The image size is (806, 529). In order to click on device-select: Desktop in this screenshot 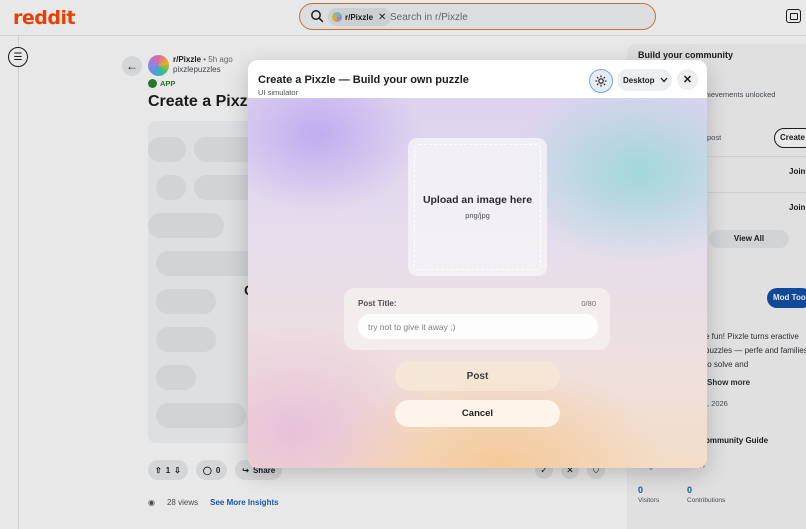, I will do `click(644, 80)`.